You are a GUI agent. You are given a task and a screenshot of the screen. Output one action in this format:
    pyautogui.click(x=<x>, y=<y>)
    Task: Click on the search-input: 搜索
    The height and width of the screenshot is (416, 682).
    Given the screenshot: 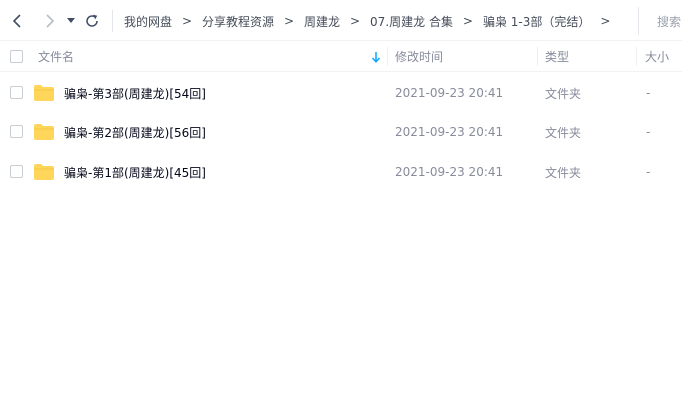 What is the action you would take?
    pyautogui.click(x=660, y=21)
    